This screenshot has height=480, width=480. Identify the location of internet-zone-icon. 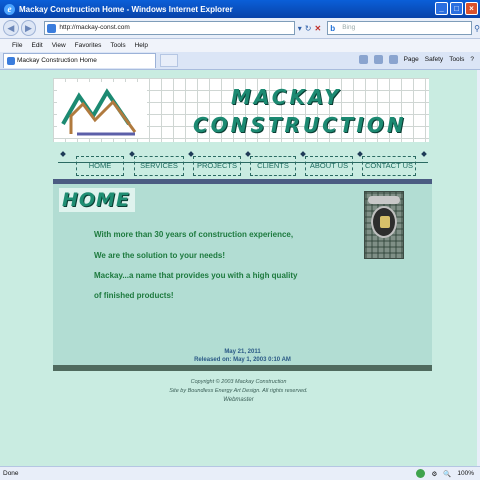
(421, 473).